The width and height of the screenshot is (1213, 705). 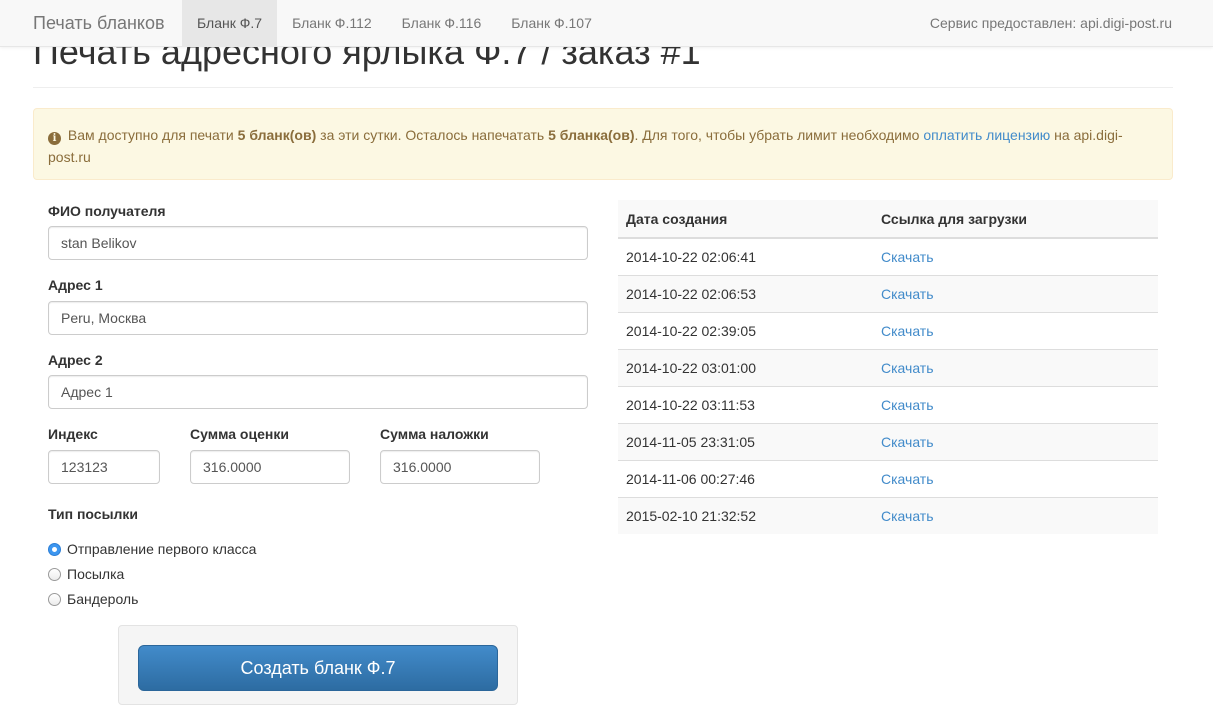 I want to click on alert-remaining: 5 бланка(ов), so click(x=591, y=135).